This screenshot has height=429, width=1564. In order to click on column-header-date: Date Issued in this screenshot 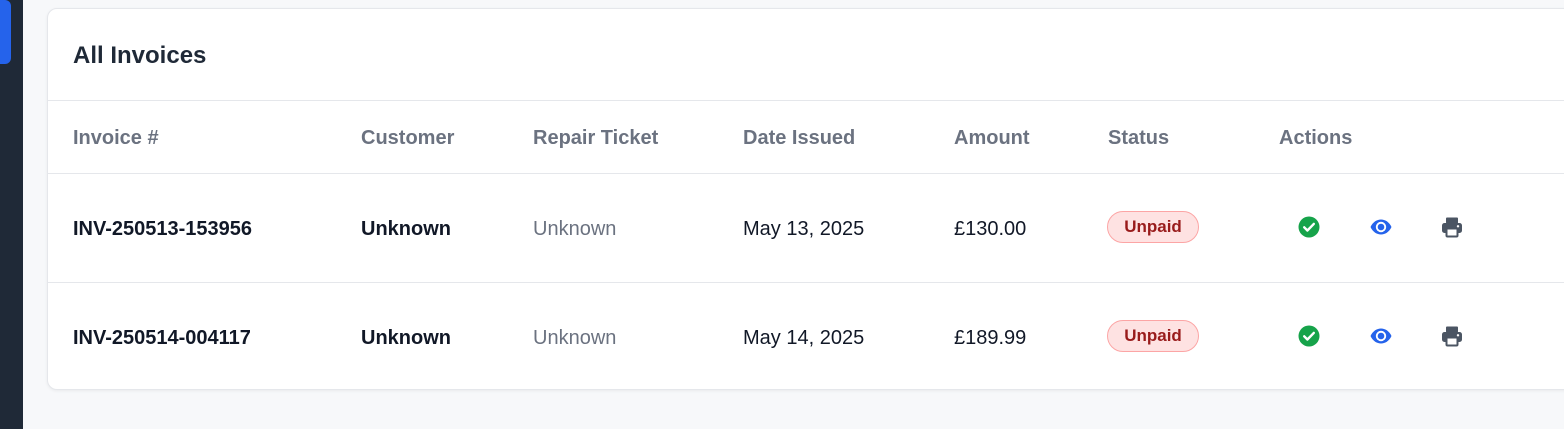, I will do `click(799, 138)`.